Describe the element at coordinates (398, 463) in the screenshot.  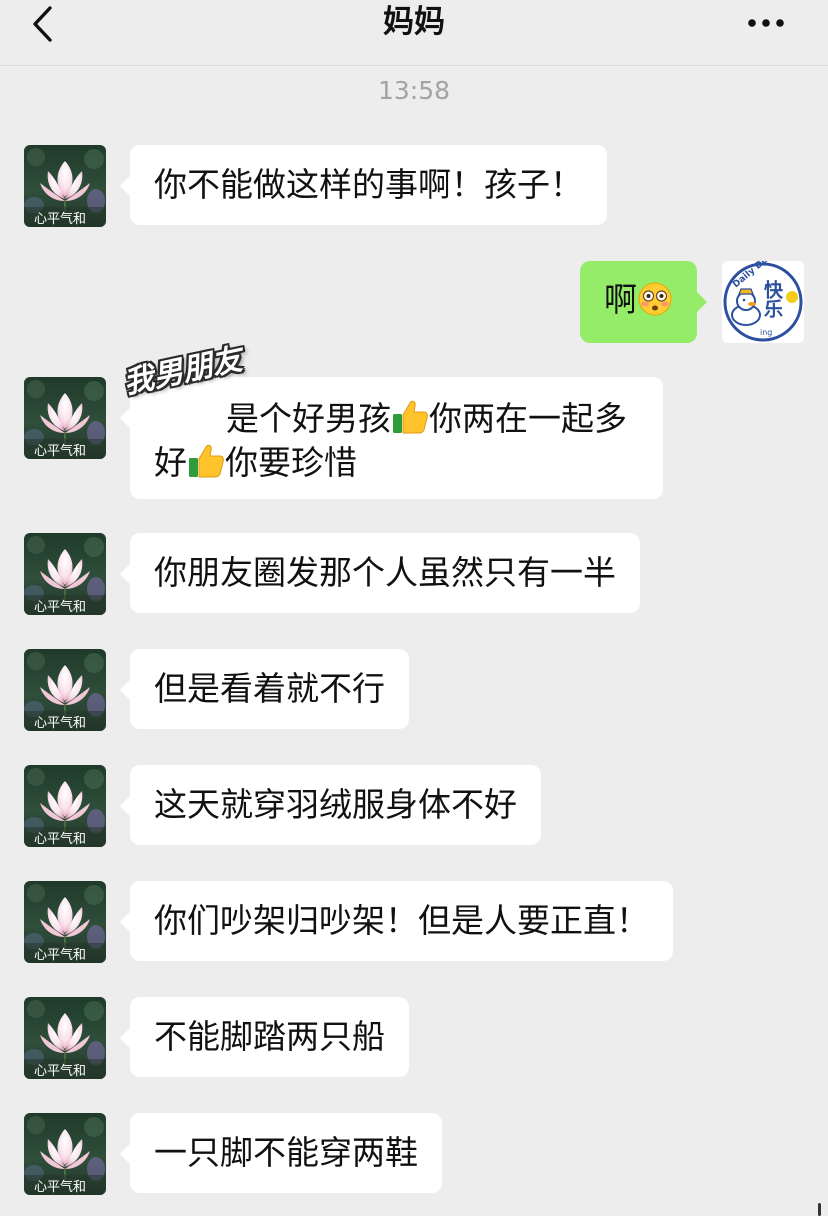
I see `message-line: 好 你要珍惜` at that location.